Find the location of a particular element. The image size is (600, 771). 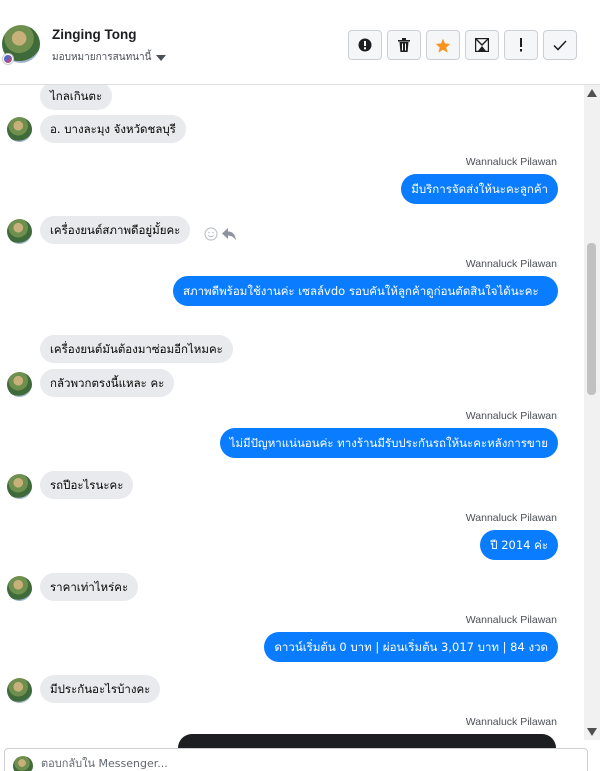

exclamation-icon is located at coordinates (521, 45).